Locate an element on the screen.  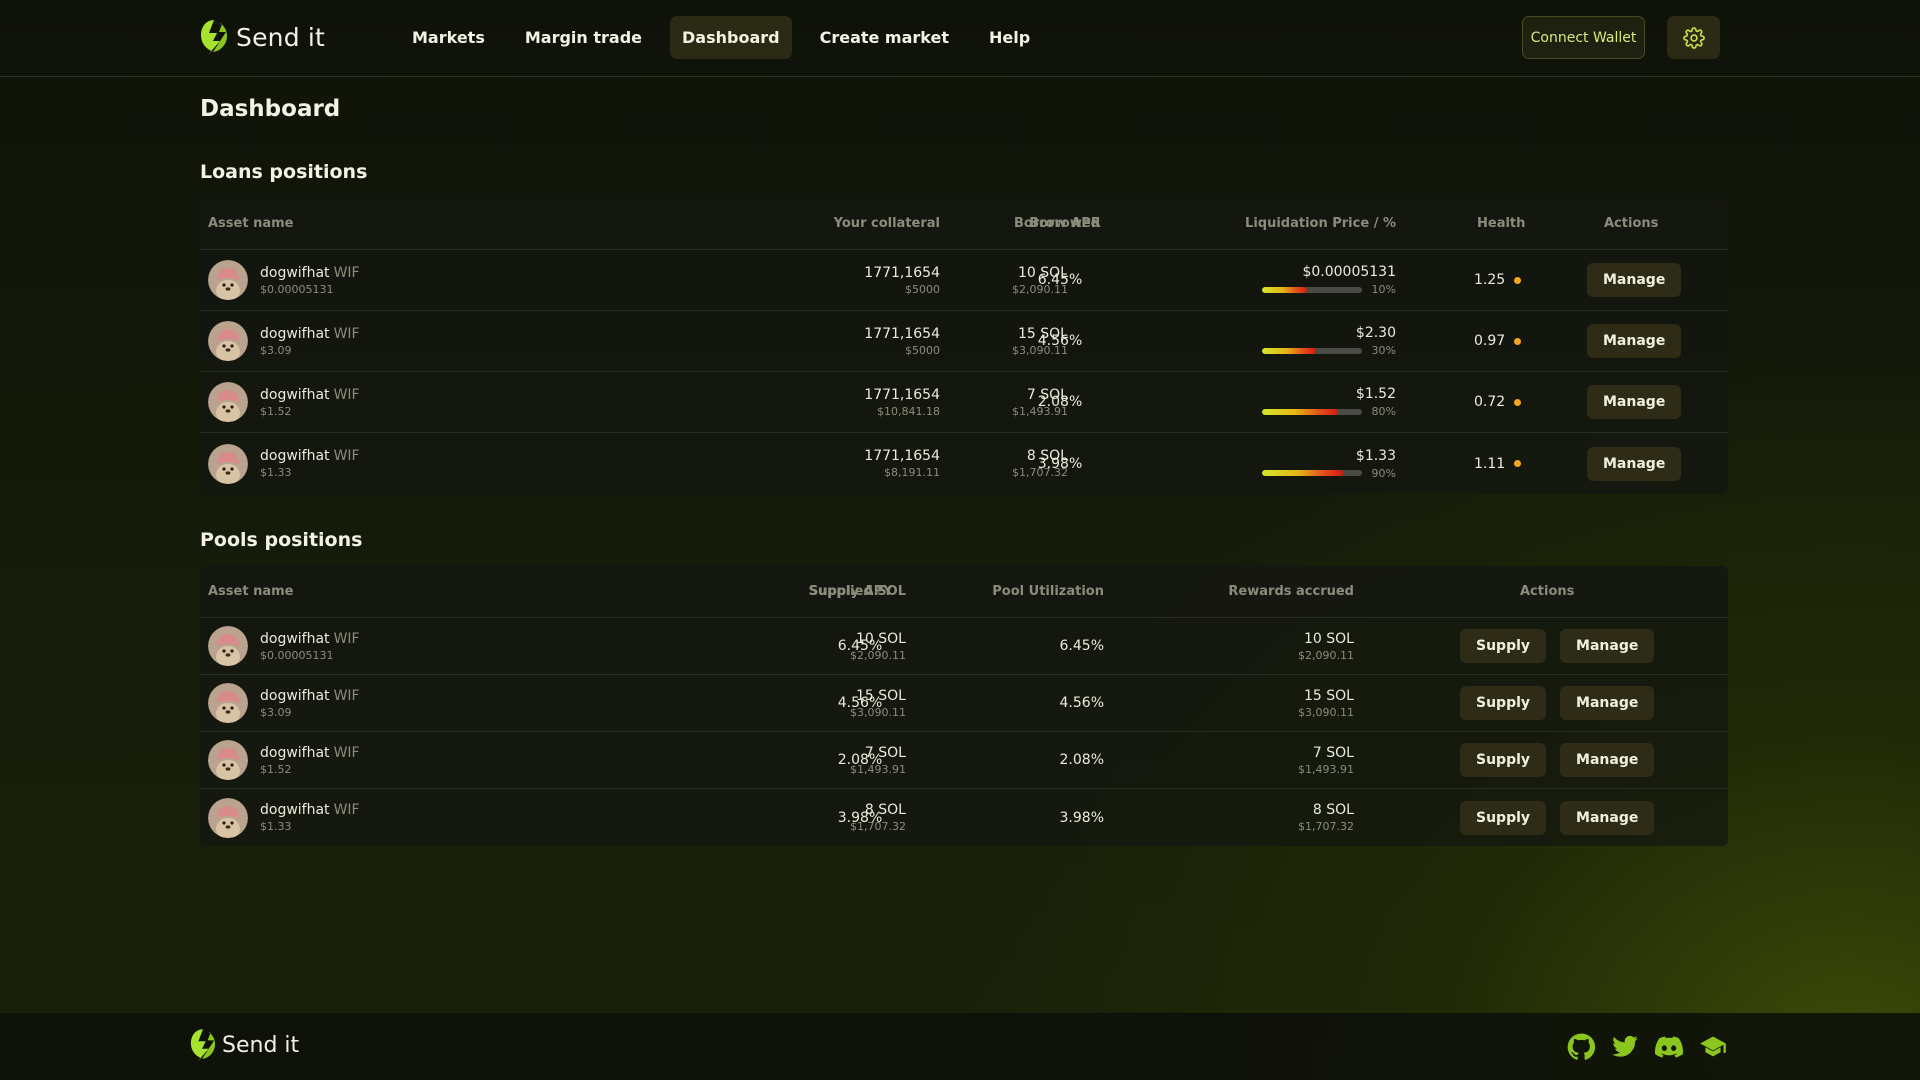
asset-cell: dogwifhat WIF $3.09 is located at coordinates (284, 703).